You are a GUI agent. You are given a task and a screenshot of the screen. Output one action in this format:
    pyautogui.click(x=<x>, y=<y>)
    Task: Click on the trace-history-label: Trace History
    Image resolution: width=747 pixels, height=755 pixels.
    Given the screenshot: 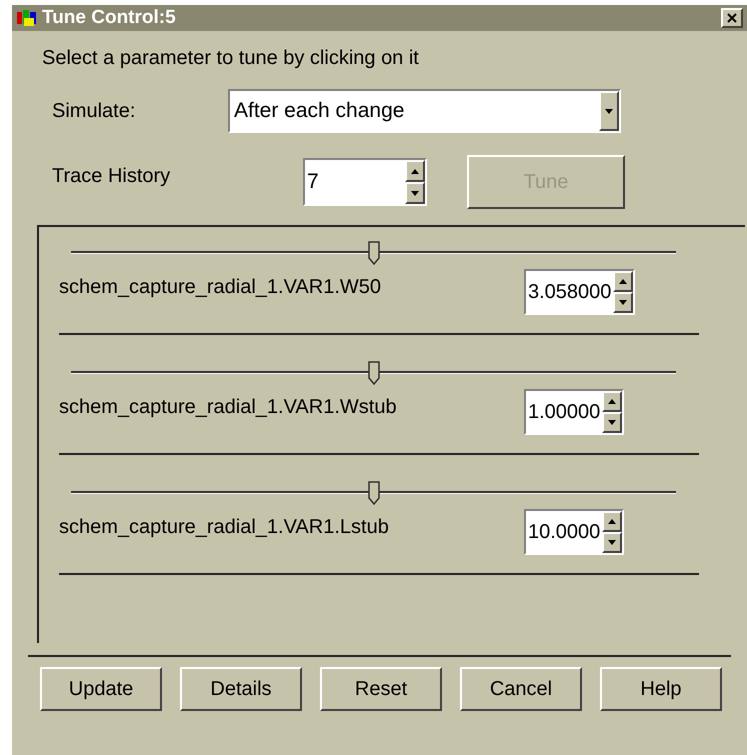 What is the action you would take?
    pyautogui.click(x=112, y=176)
    